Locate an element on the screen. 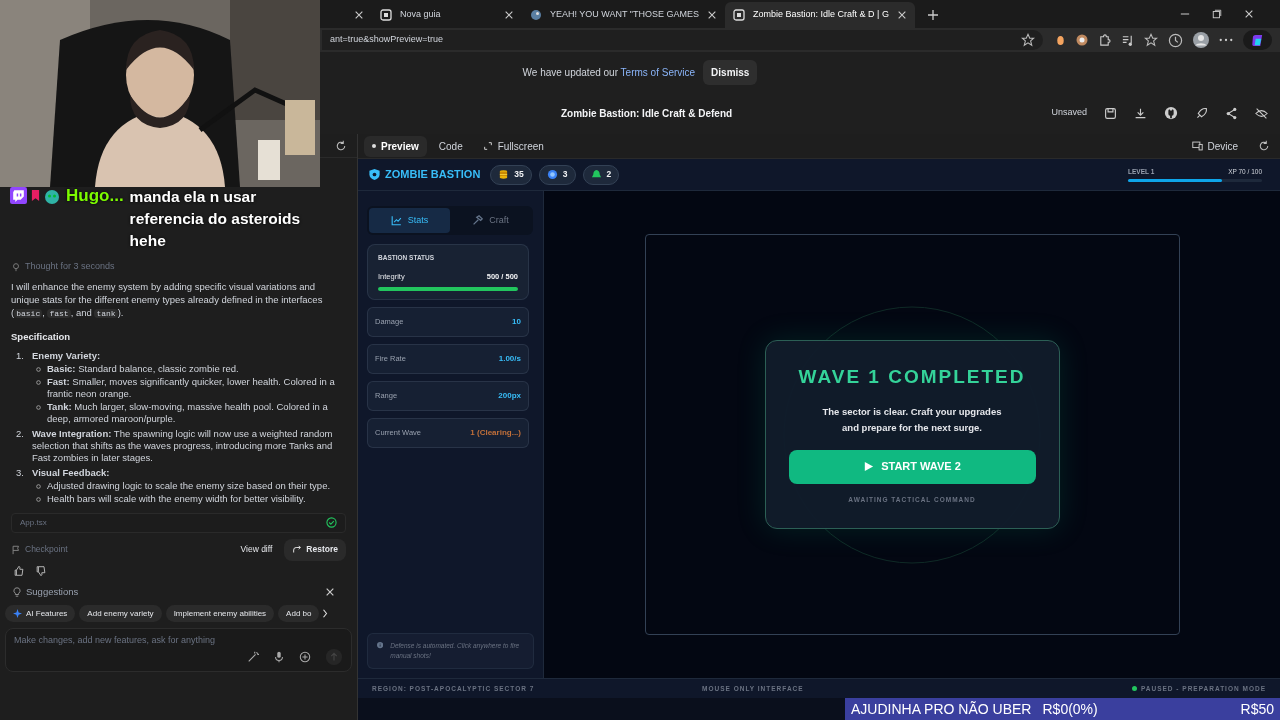 The width and height of the screenshot is (1280, 720). resource-pill: 3 is located at coordinates (557, 174).